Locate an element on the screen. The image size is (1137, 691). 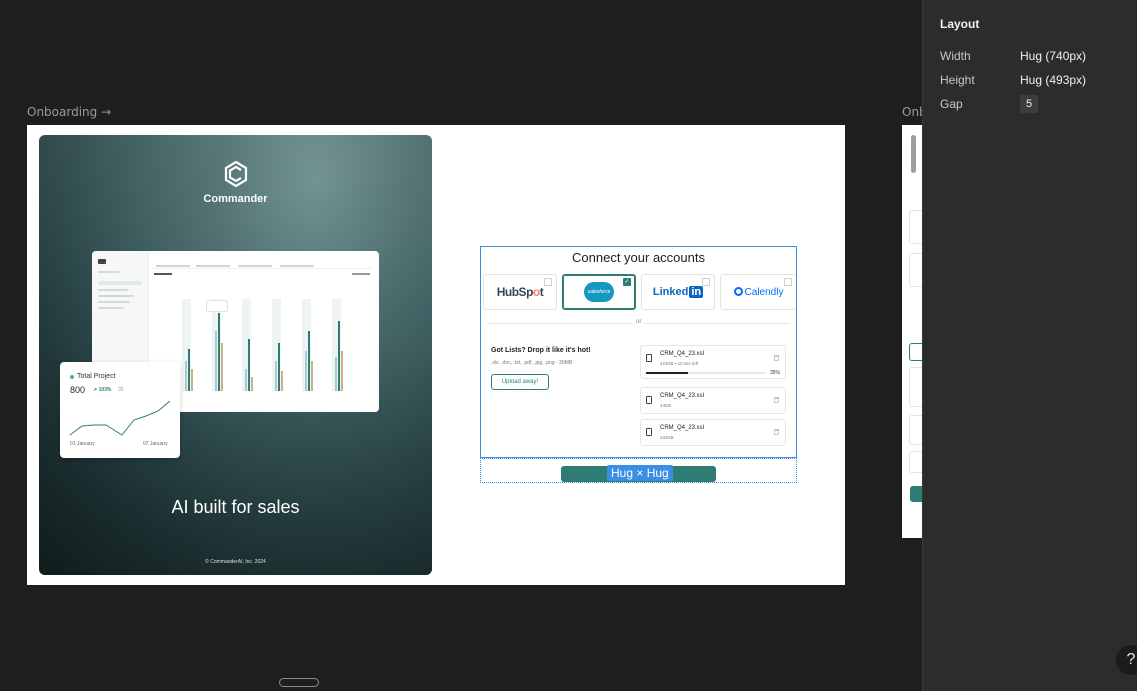
card-date-start: 01 January is located at coordinates (82, 444).